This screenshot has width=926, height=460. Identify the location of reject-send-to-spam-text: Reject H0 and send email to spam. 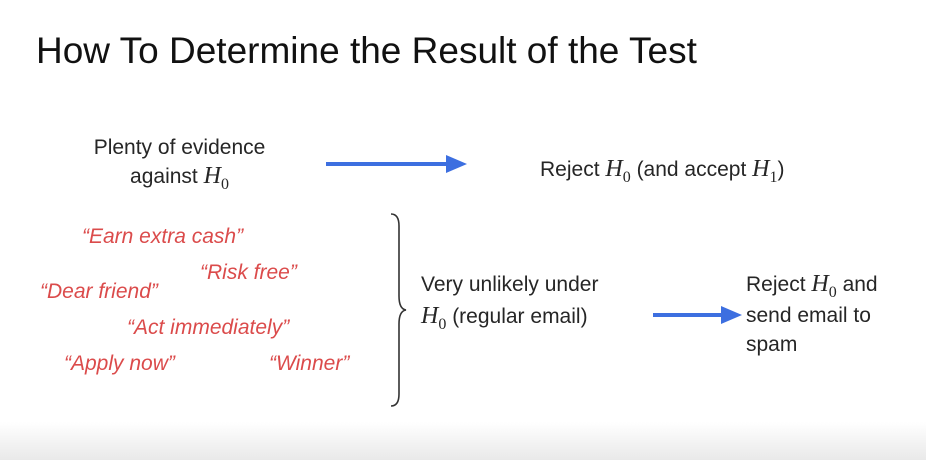
(812, 314).